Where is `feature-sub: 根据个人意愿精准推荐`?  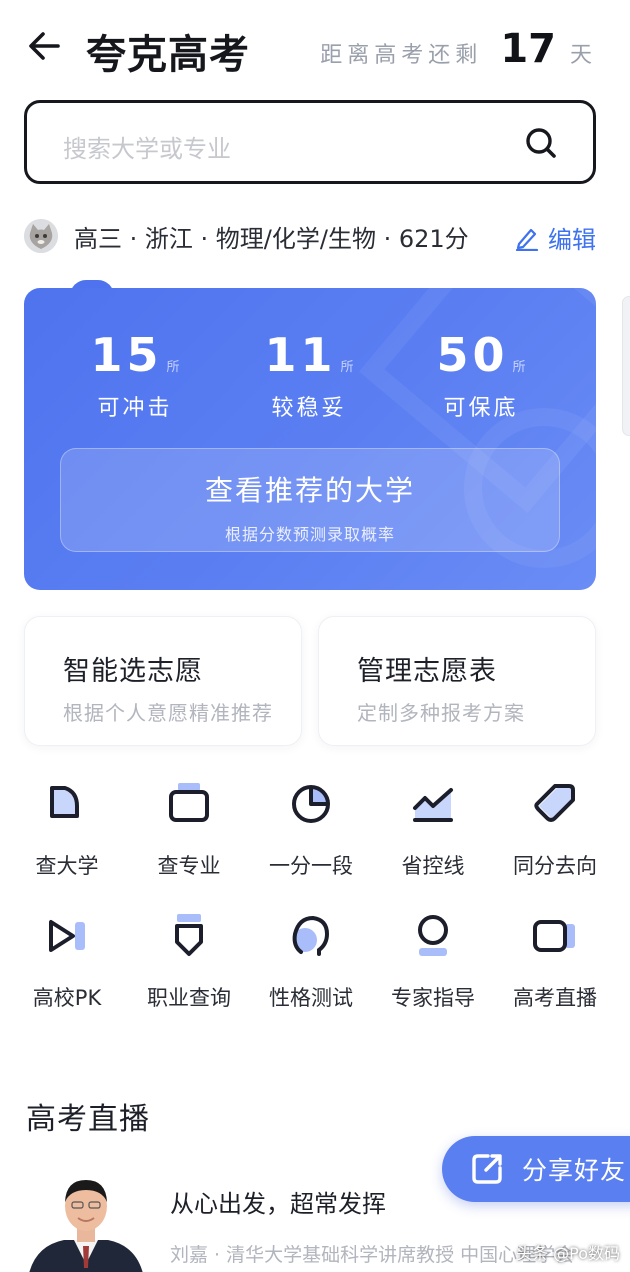 feature-sub: 根据个人意愿精准推荐 is located at coordinates (168, 713).